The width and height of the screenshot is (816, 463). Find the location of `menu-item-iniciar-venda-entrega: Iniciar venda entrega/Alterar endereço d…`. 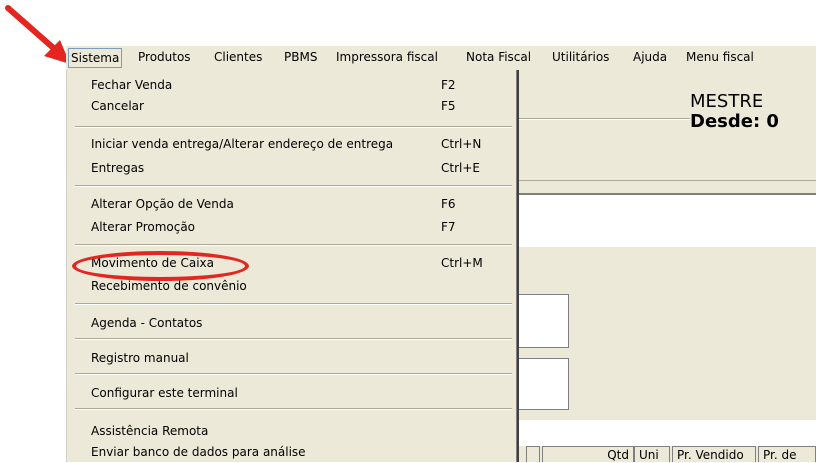

menu-item-iniciar-venda-entrega: Iniciar venda entrega/Alterar endereço d… is located at coordinates (242, 144).